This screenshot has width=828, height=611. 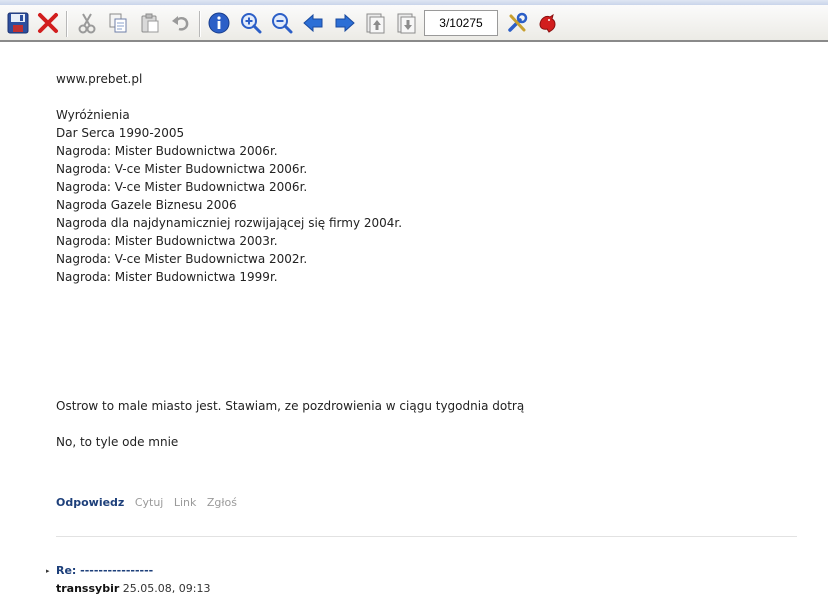 I want to click on previous-button, so click(x=313, y=23).